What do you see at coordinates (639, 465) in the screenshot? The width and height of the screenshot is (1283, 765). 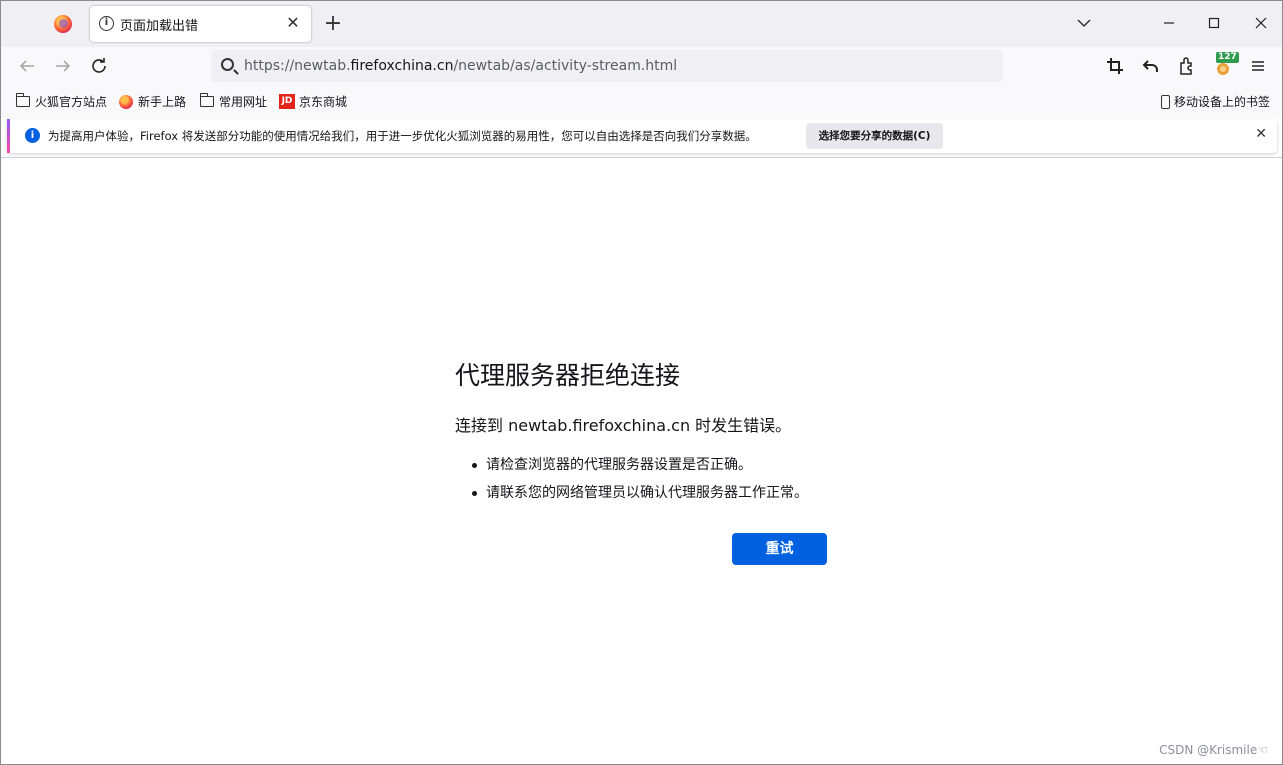 I see `list-item: 请检查浏览器的代理服务器设置是否正确。` at bounding box center [639, 465].